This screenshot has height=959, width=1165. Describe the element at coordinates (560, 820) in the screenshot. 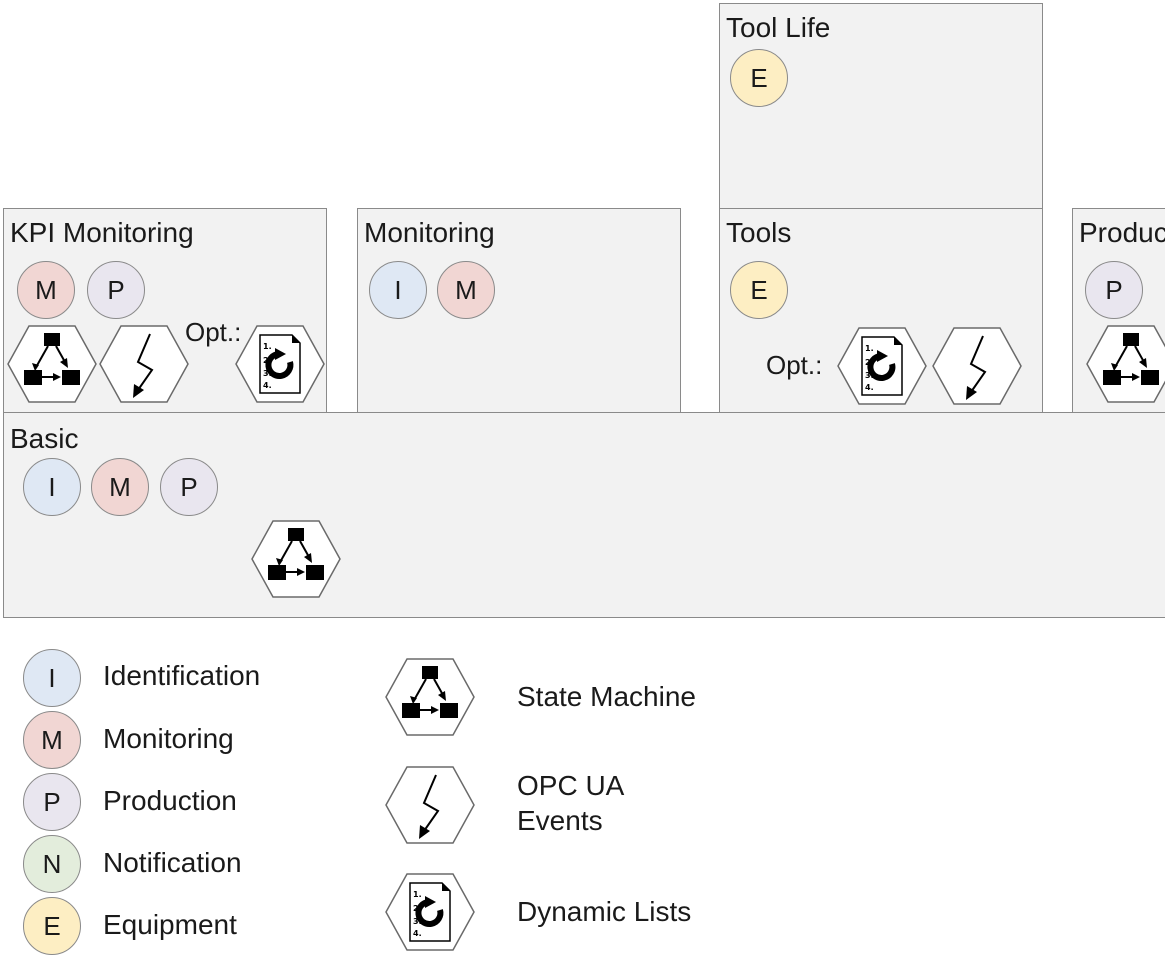

I see `legend-line: Events` at that location.